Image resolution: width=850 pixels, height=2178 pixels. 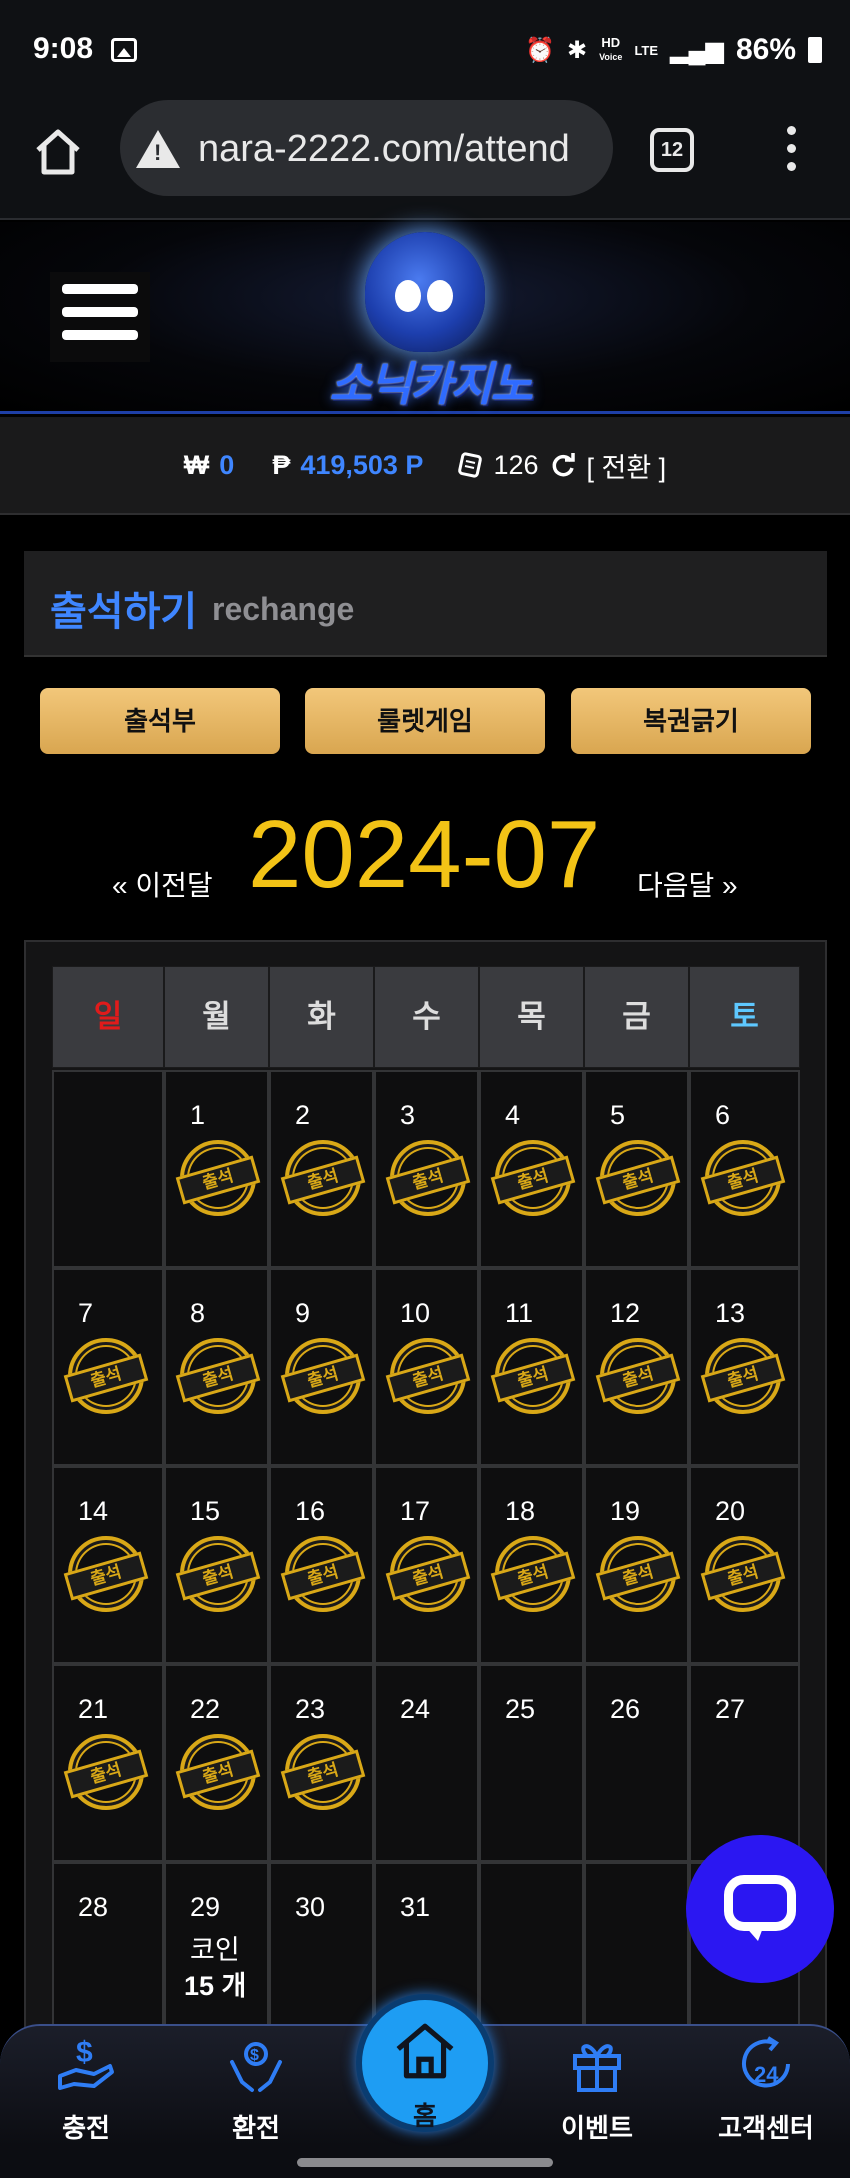 I want to click on nav-support: 24 고객센터, so click(x=766, y=2087).